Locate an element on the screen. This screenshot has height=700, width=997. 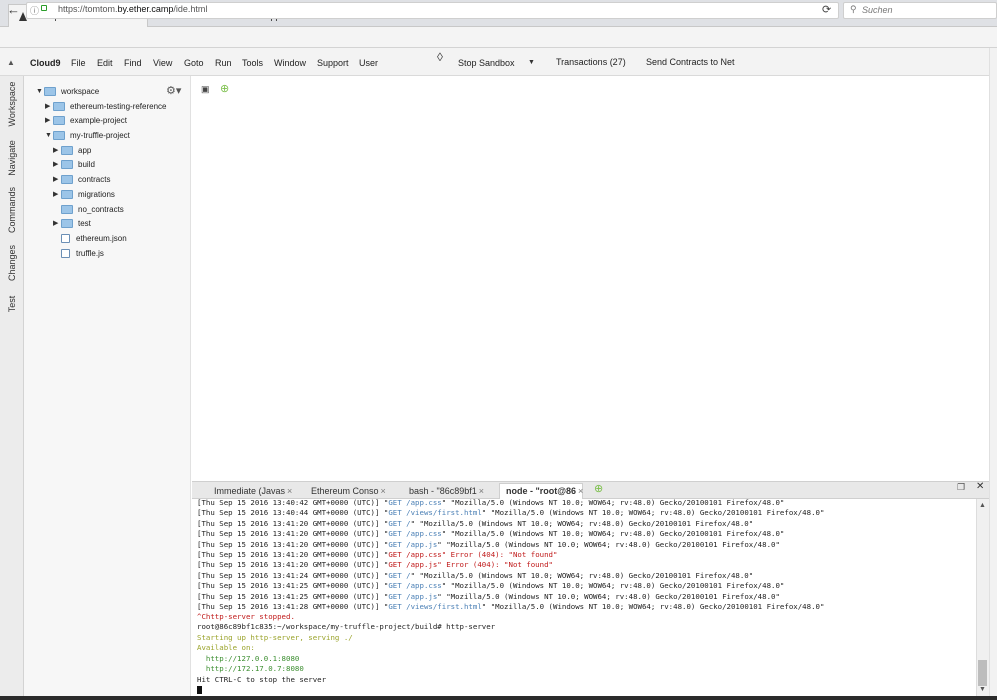
tab-navigate: Navigate is located at coordinates (12, 158).